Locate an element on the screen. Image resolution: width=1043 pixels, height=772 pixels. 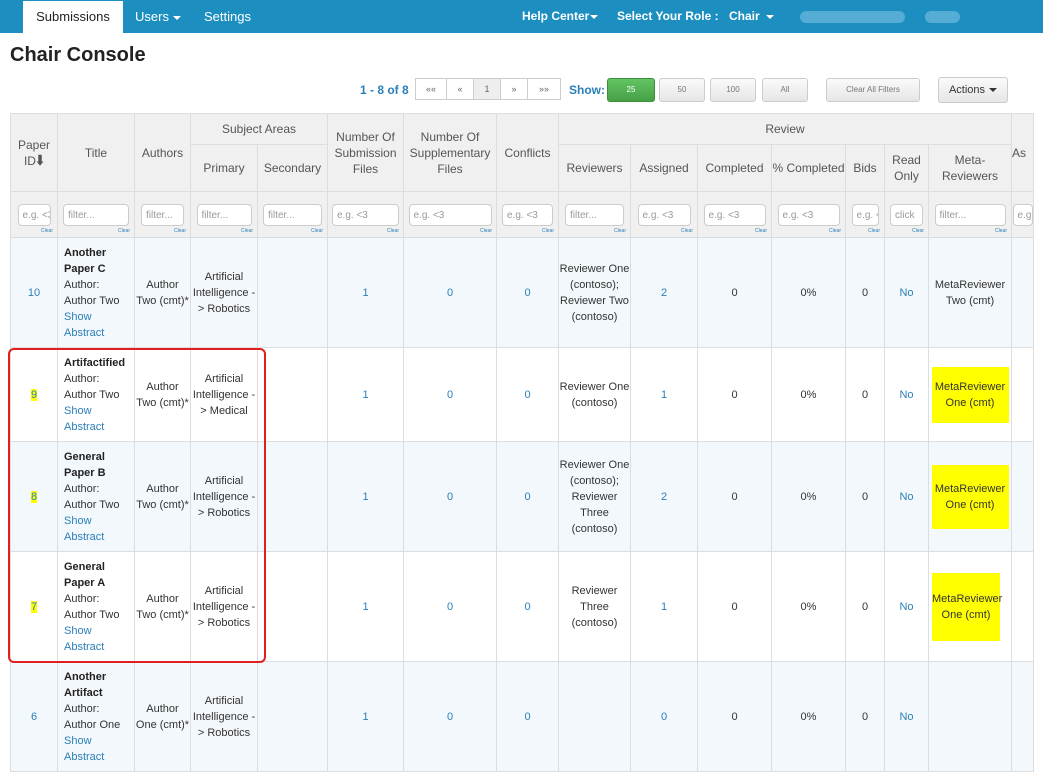
header-paper-id-label: Paper ID is located at coordinates (34, 152).